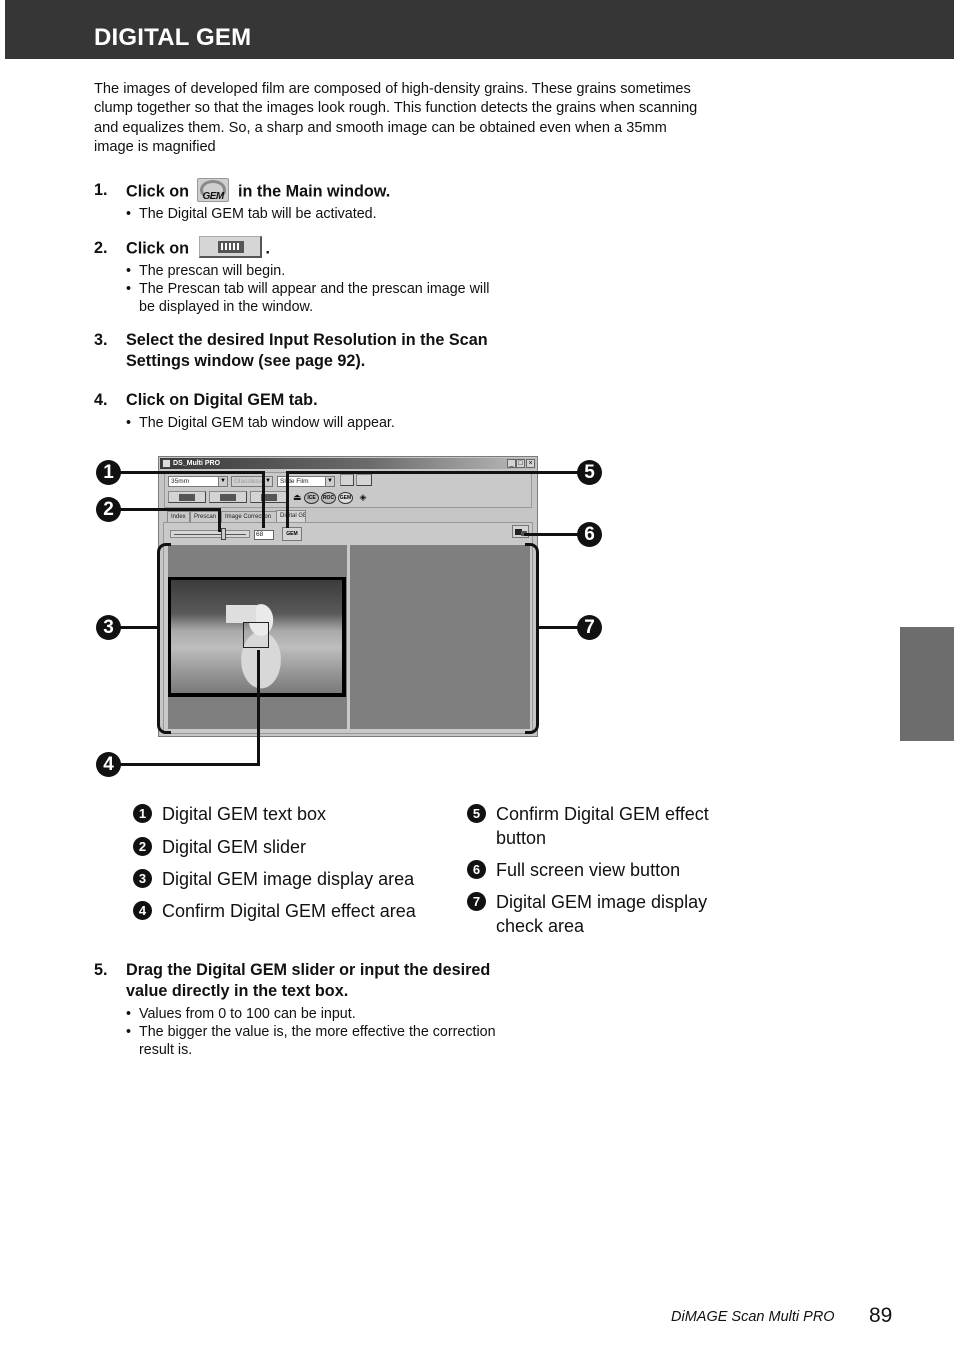 The width and height of the screenshot is (954, 1351). Describe the element at coordinates (540, 926) in the screenshot. I see `legend-label: check area` at that location.